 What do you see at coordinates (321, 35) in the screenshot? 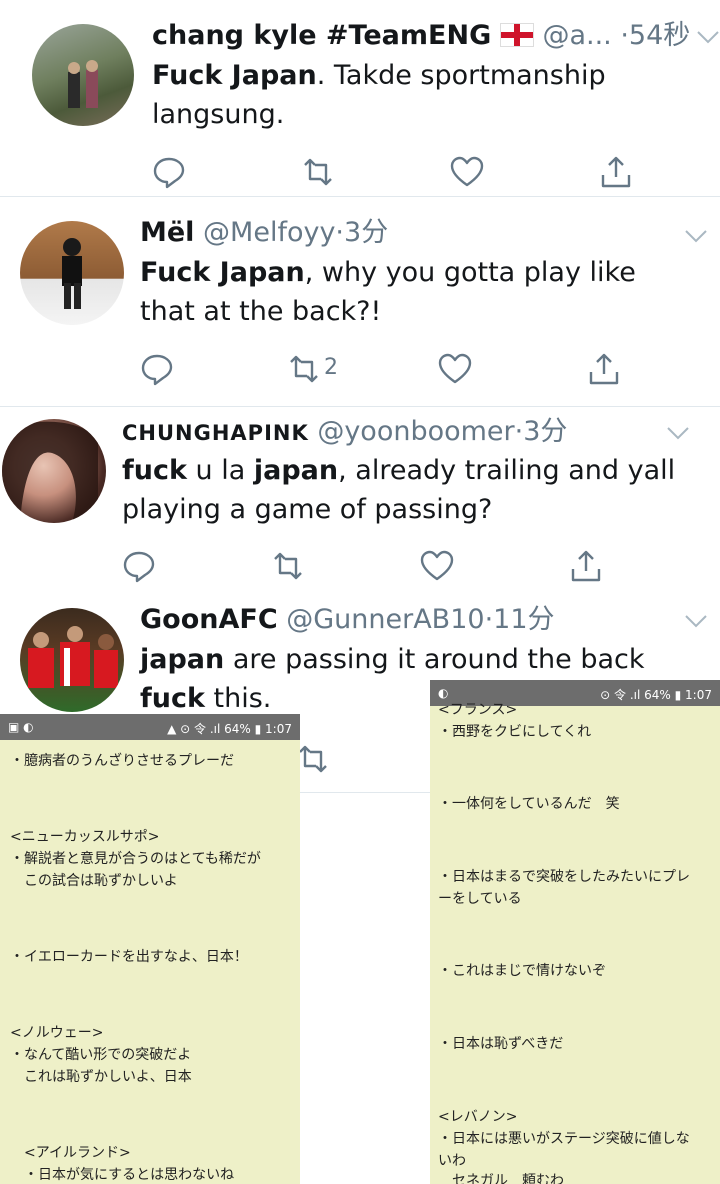
I see `display-name: chang kyle #TeamENG` at bounding box center [321, 35].